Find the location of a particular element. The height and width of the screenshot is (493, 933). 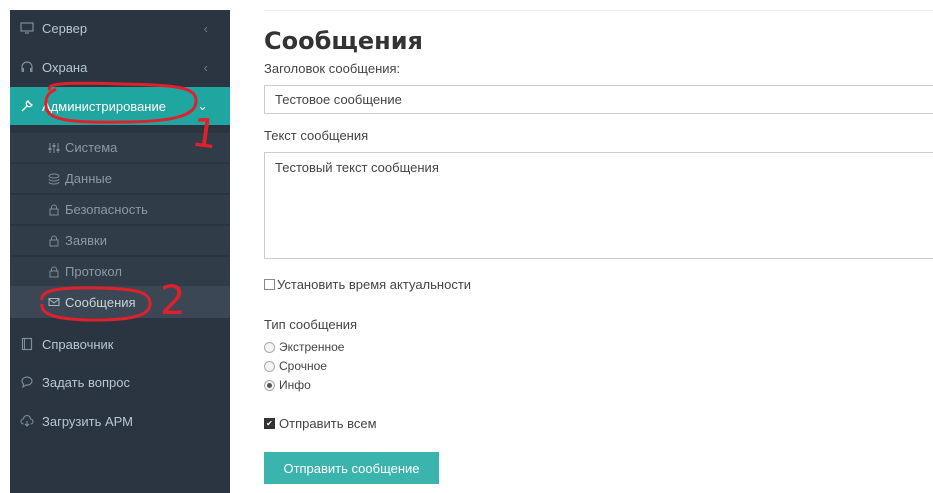

type-option-urgent: Срочное is located at coordinates (295, 366).